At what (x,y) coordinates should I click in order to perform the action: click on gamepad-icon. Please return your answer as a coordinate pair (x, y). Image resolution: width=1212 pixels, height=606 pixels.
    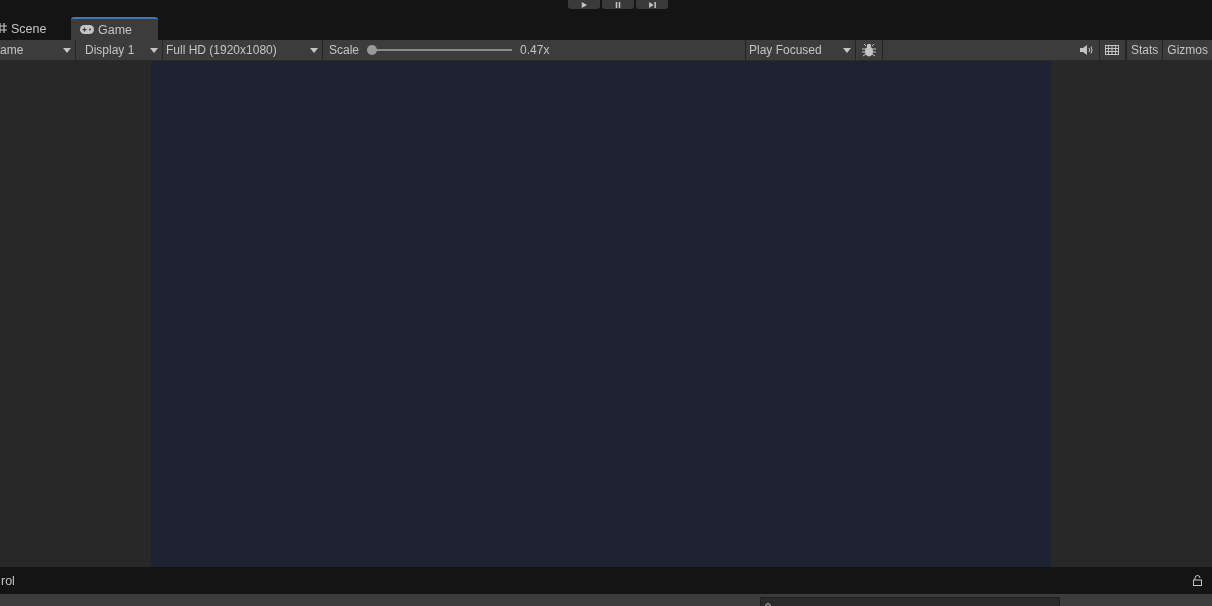
    Looking at the image, I should click on (87, 30).